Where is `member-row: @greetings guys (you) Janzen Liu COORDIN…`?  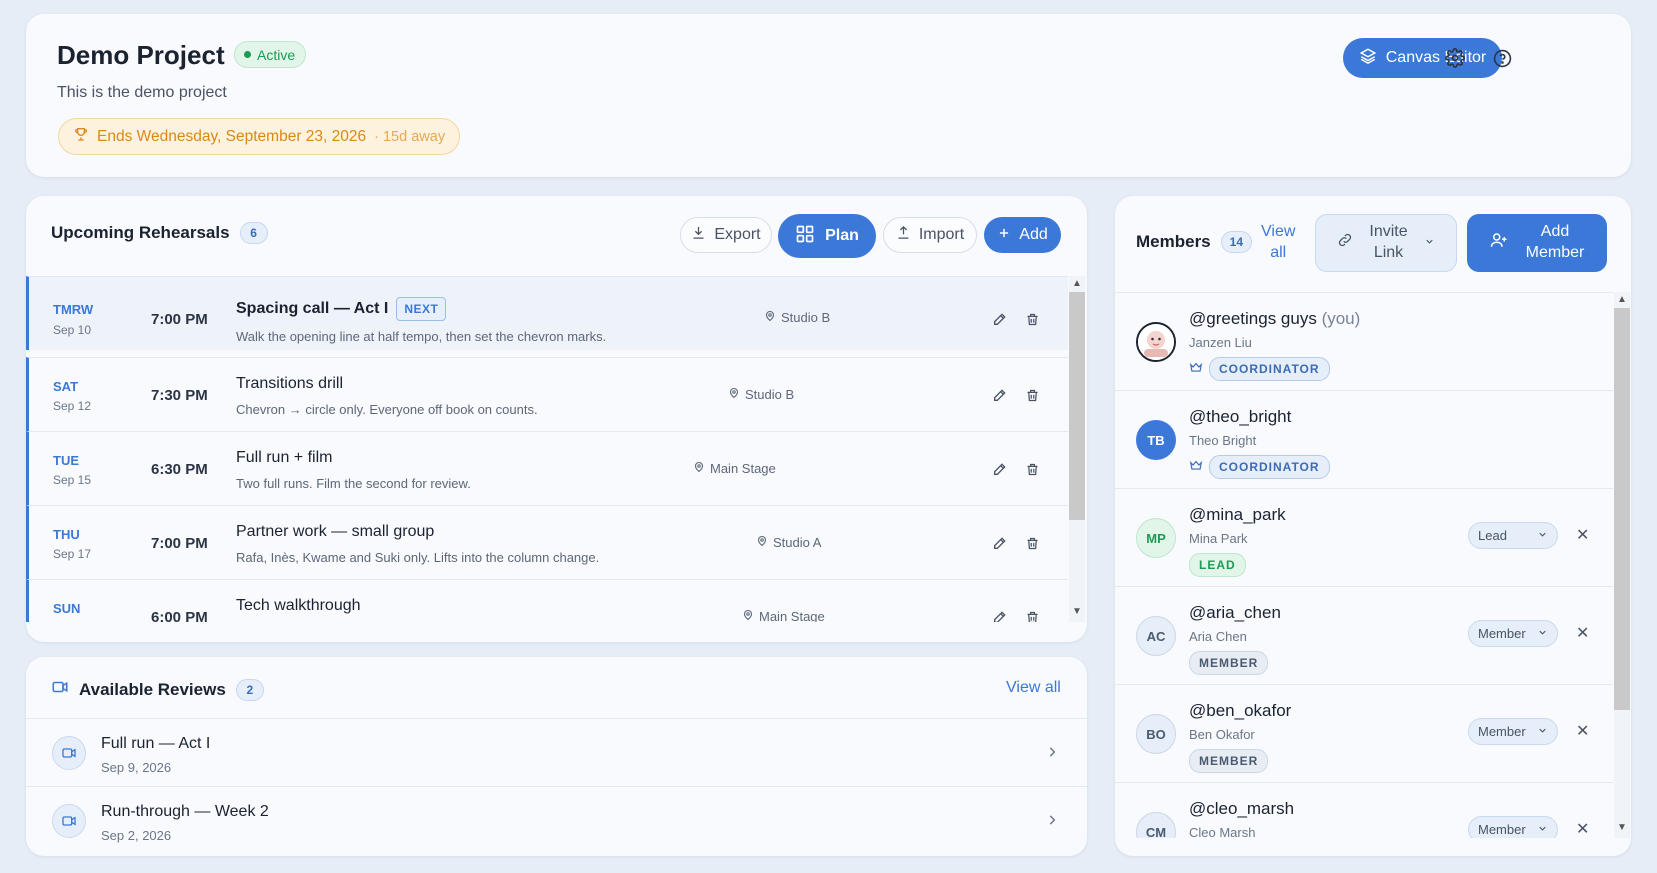
member-row: @greetings guys (you) Janzen Liu COORDIN… is located at coordinates (1364, 341).